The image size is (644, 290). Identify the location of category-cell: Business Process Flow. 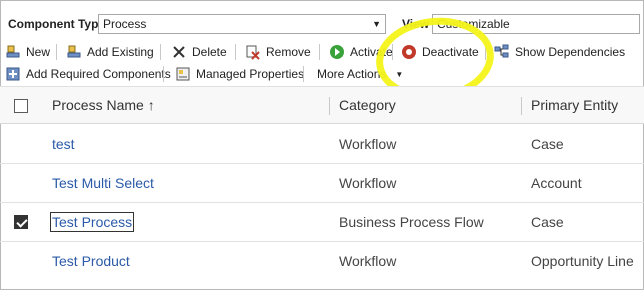
(411, 222).